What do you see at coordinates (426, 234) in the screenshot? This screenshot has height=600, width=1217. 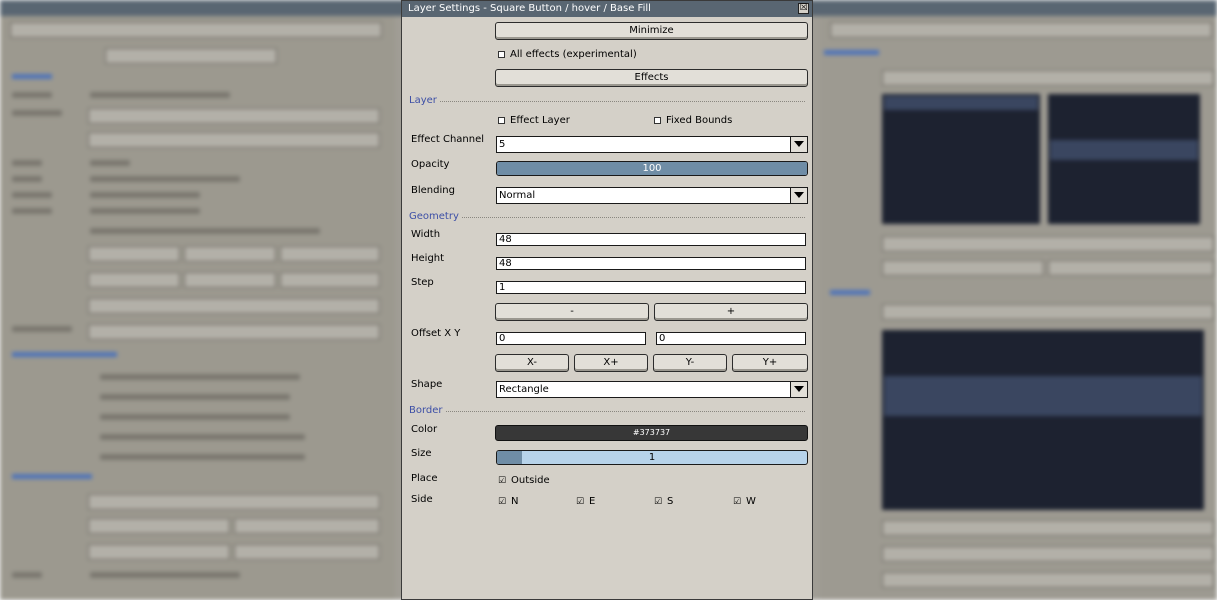 I see `width-label: Width` at bounding box center [426, 234].